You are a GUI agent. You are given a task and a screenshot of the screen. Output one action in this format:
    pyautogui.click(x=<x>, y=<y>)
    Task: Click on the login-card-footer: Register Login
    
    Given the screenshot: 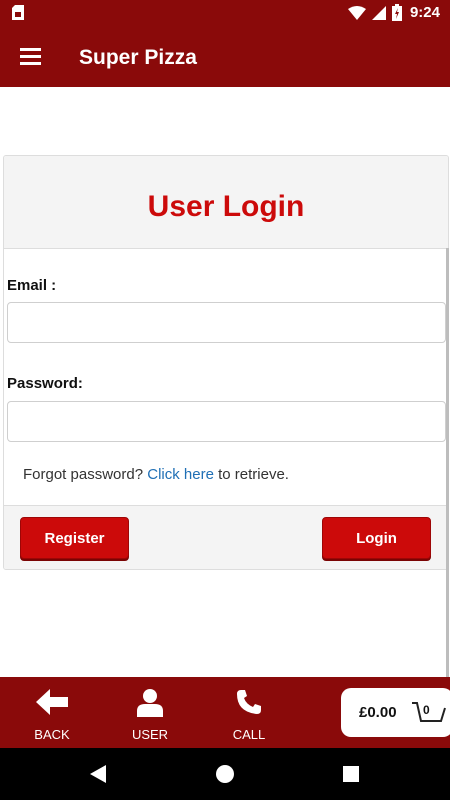 What is the action you would take?
    pyautogui.click(x=226, y=537)
    